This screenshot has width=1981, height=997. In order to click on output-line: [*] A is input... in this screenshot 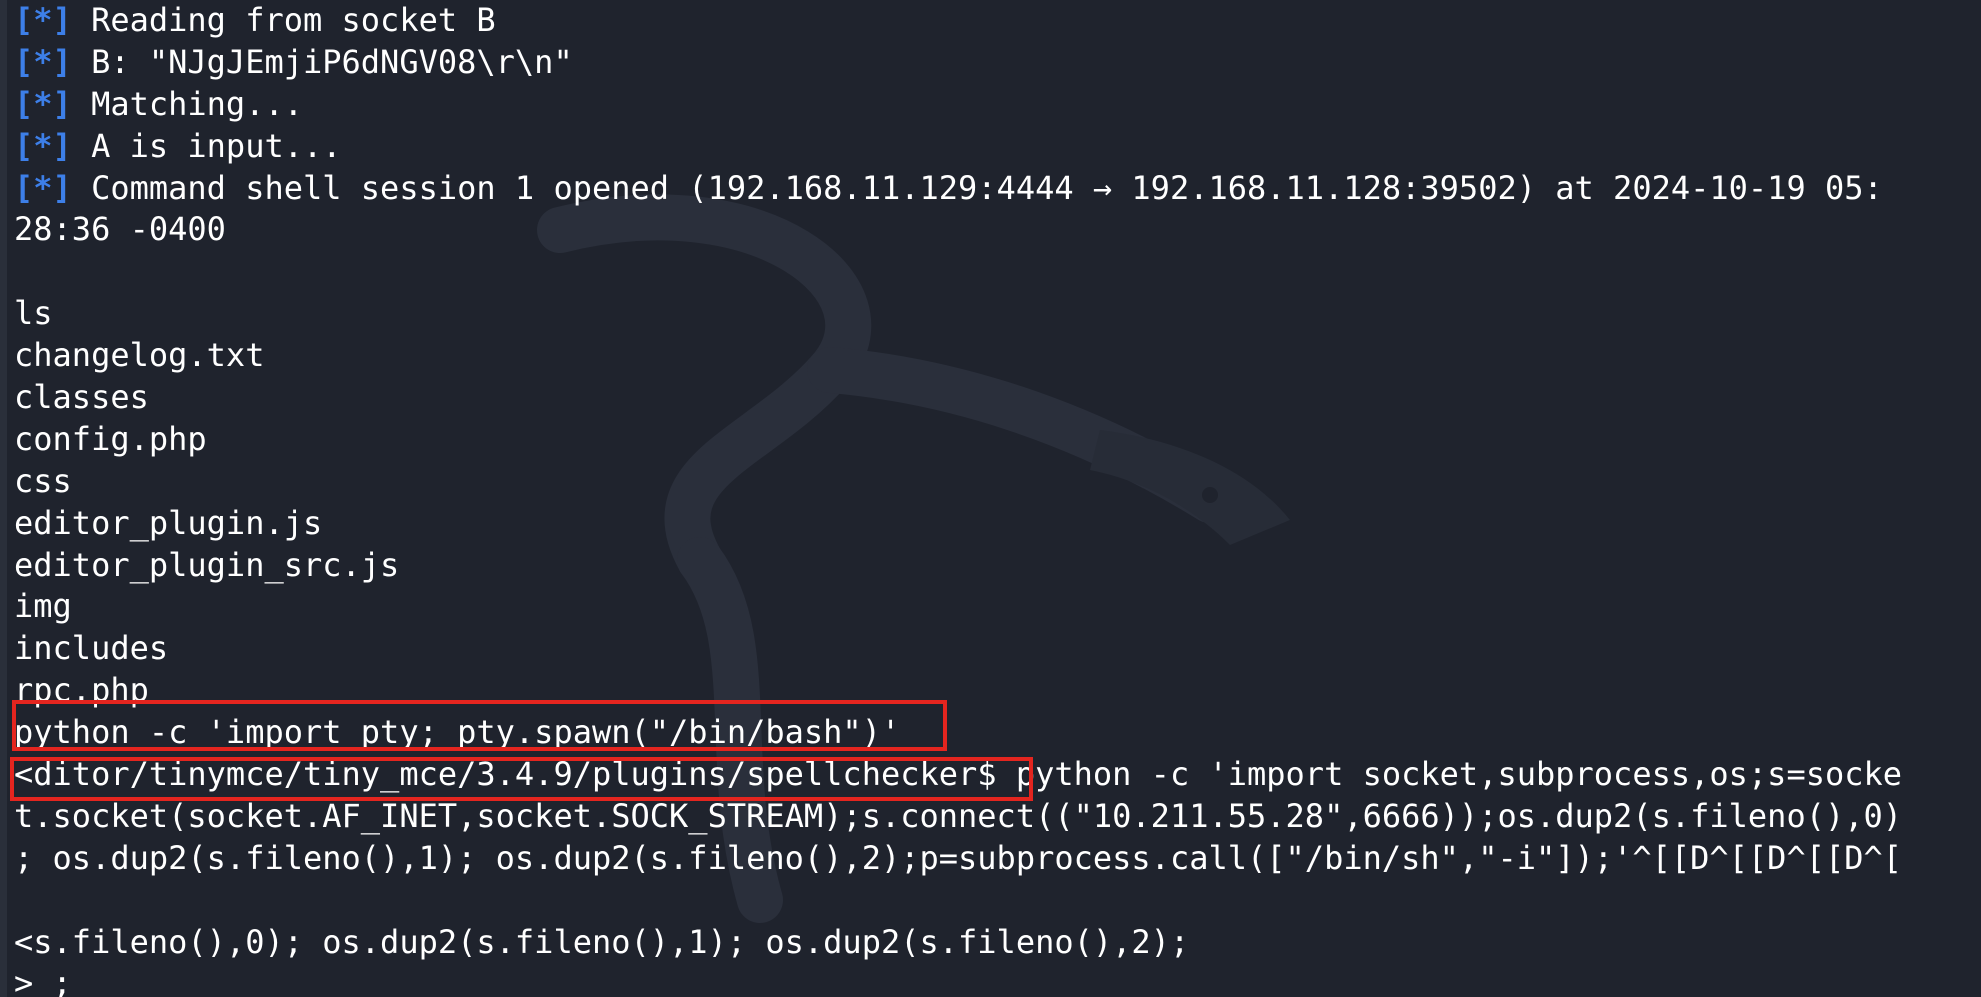, I will do `click(994, 147)`.